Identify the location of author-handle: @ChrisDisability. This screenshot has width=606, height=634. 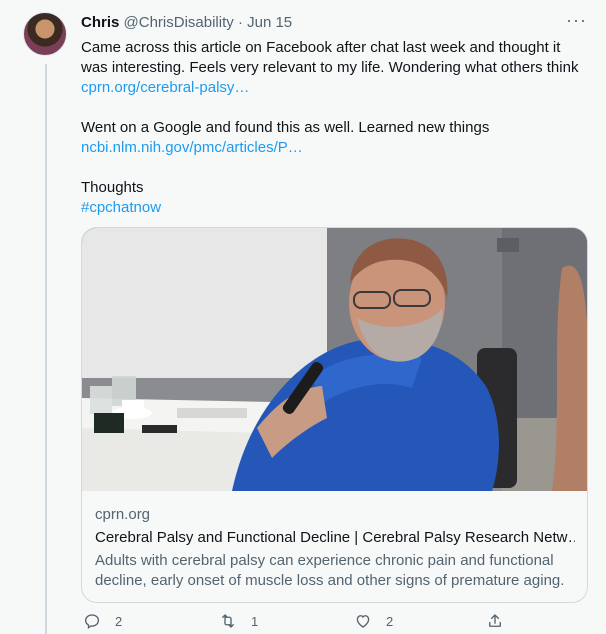
(179, 22).